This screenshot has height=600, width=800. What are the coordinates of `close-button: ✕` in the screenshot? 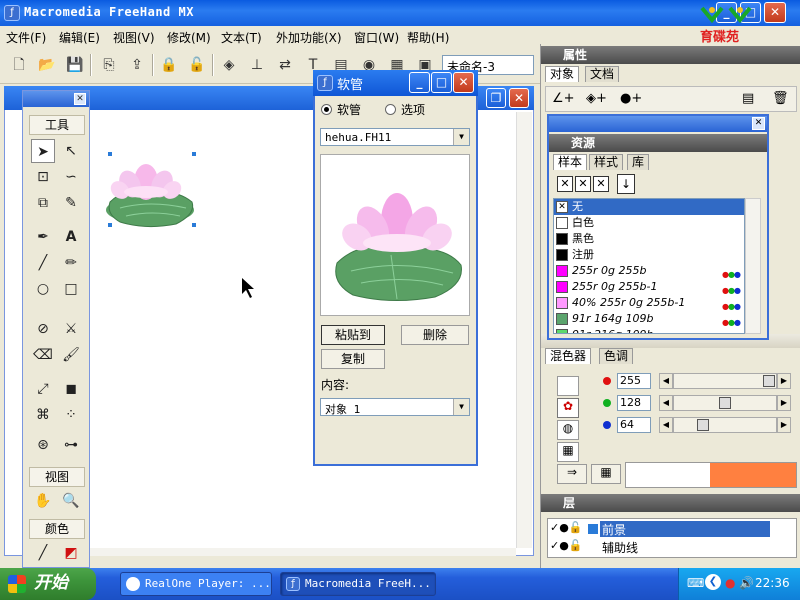 It's located at (775, 12).